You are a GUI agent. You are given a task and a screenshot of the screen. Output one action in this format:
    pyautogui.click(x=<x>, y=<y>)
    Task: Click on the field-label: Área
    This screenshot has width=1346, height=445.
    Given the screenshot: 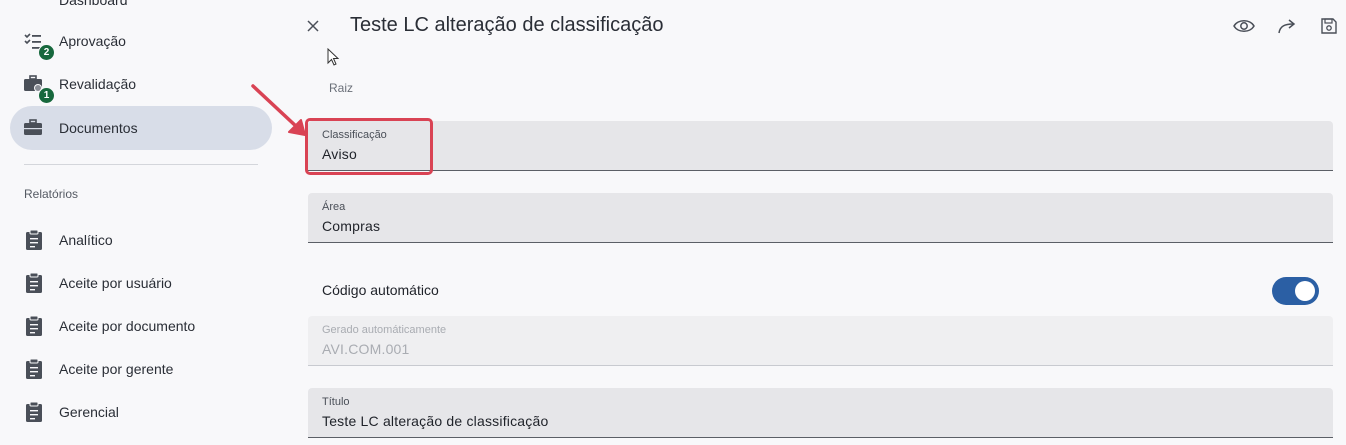 What is the action you would take?
    pyautogui.click(x=334, y=207)
    